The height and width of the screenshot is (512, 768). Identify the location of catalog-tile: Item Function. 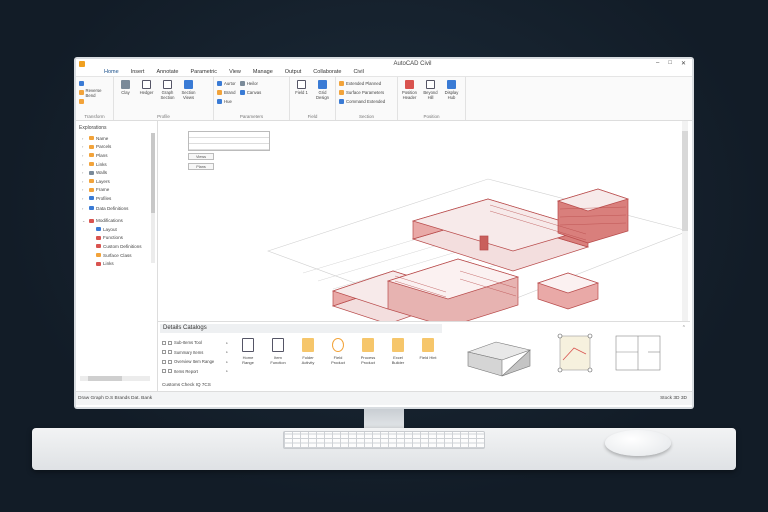
(278, 351).